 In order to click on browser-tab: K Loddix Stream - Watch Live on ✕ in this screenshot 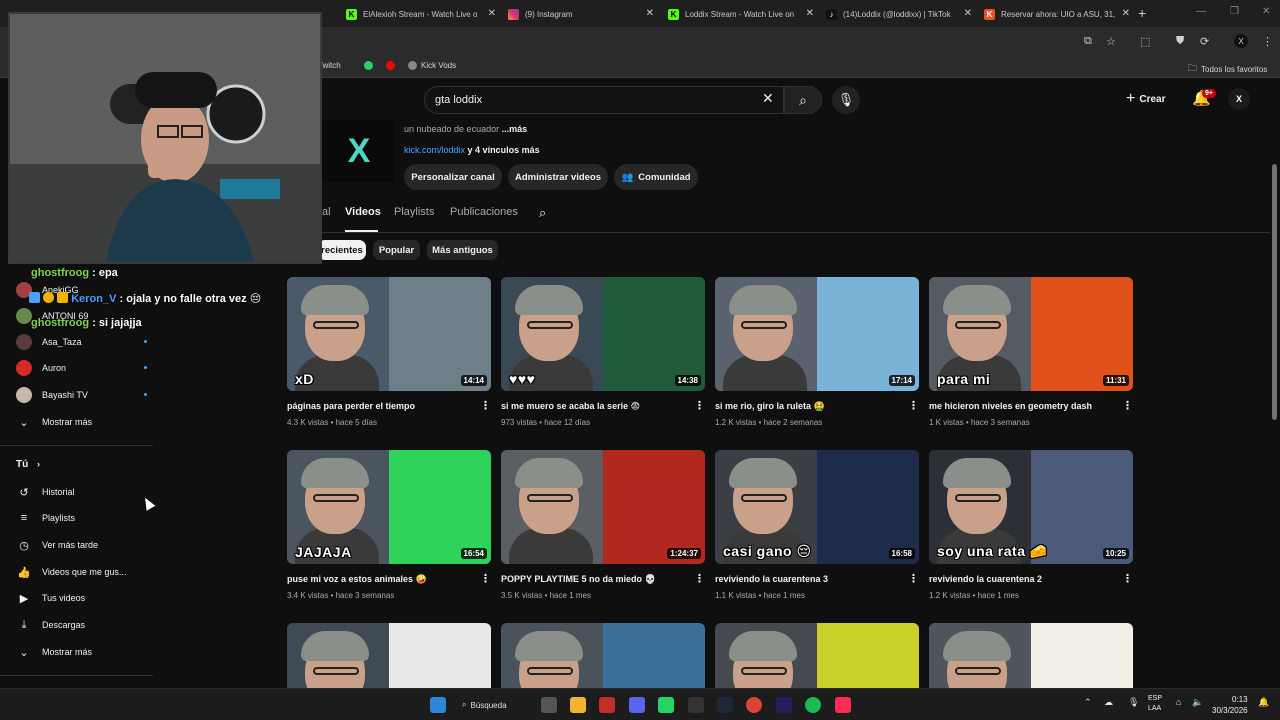, I will do `click(740, 14)`.